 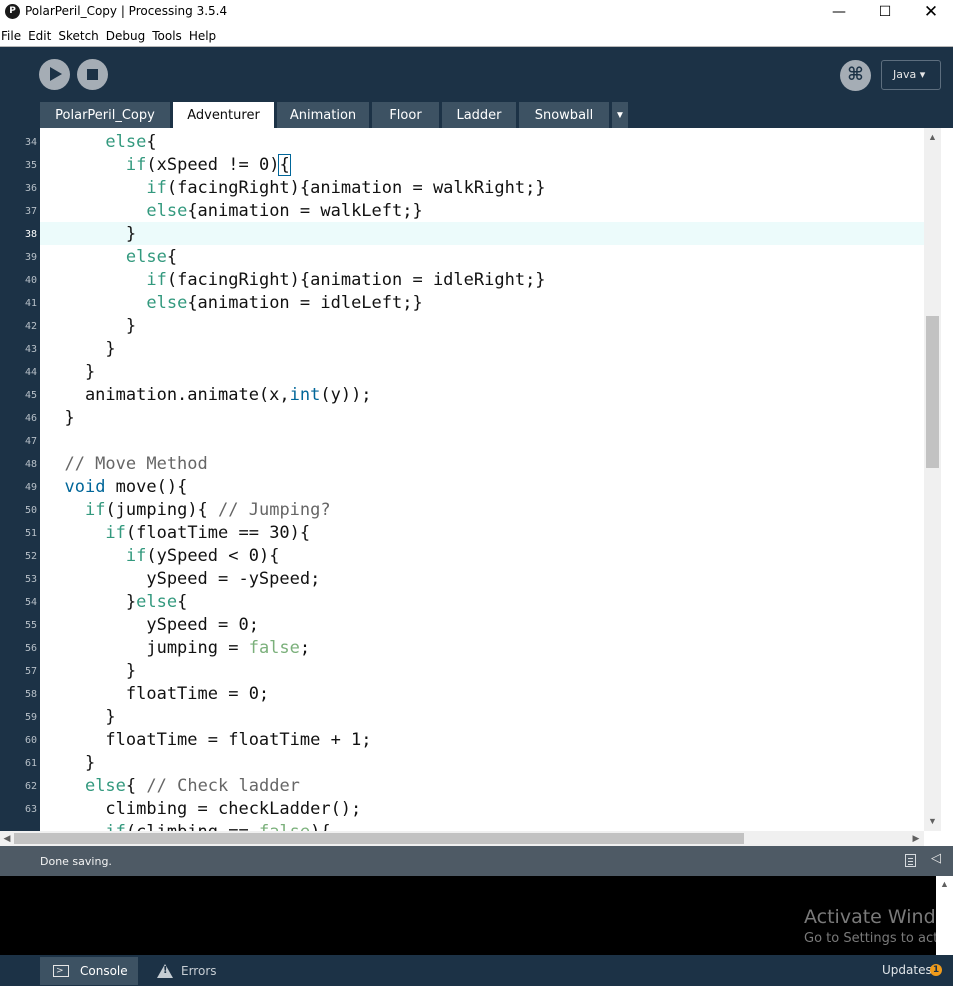 I want to click on horizontal-scrollbar: ◀ ▶, so click(x=462, y=838).